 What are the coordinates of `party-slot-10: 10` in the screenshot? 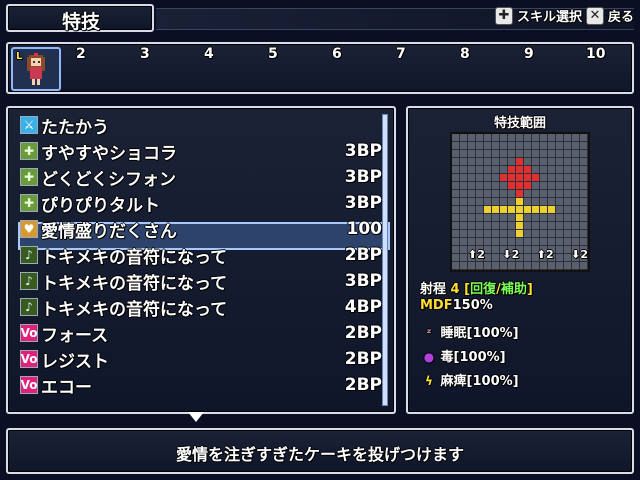 It's located at (595, 54).